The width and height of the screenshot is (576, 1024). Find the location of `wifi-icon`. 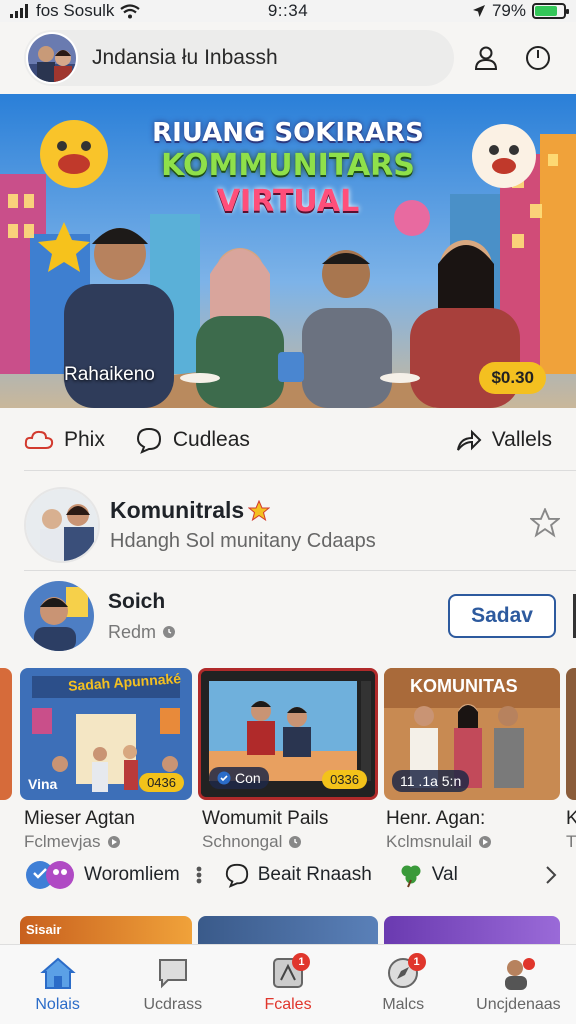

wifi-icon is located at coordinates (130, 10).